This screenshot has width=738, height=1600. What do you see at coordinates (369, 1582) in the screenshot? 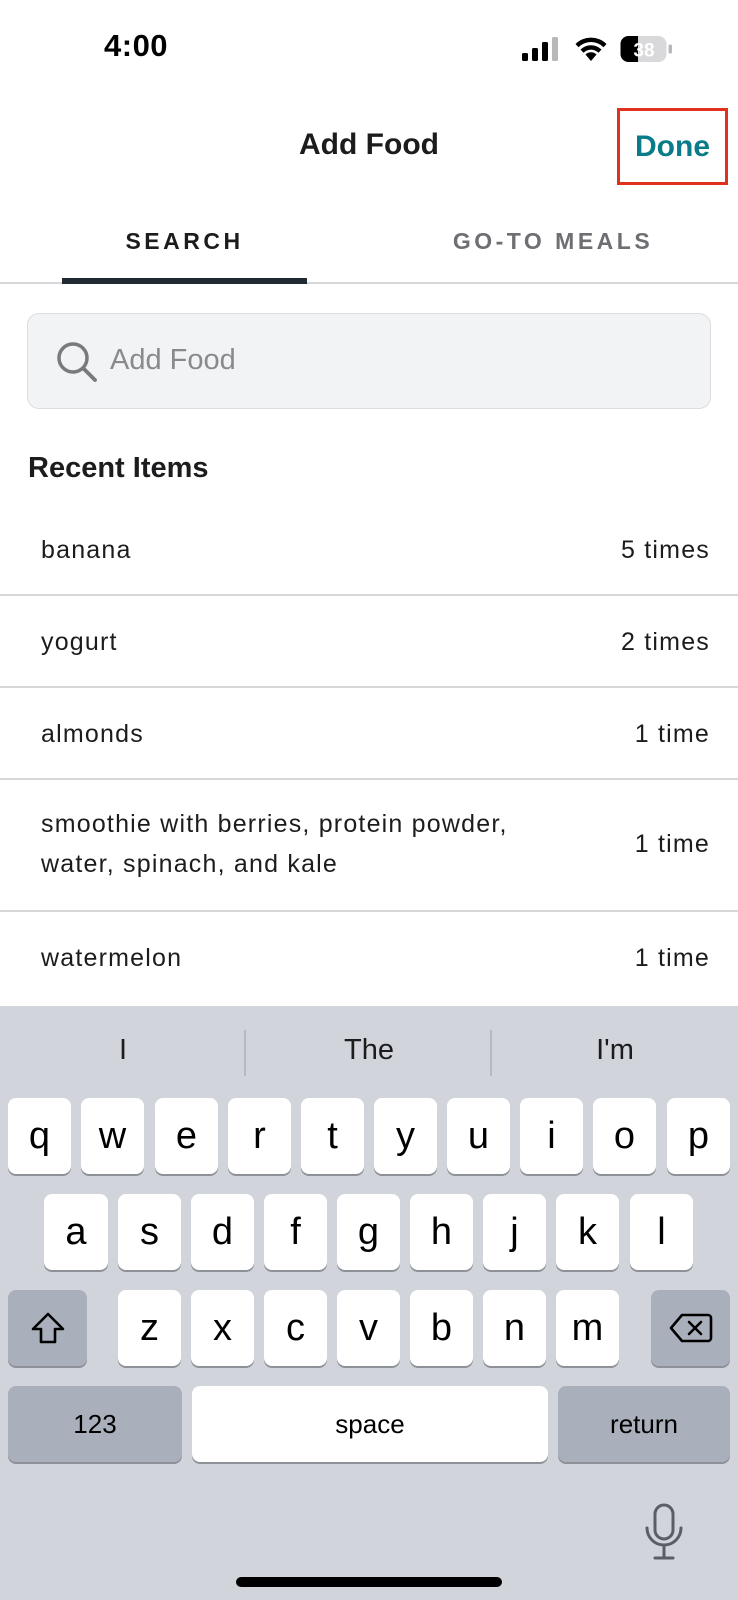
I see `home-indicator` at bounding box center [369, 1582].